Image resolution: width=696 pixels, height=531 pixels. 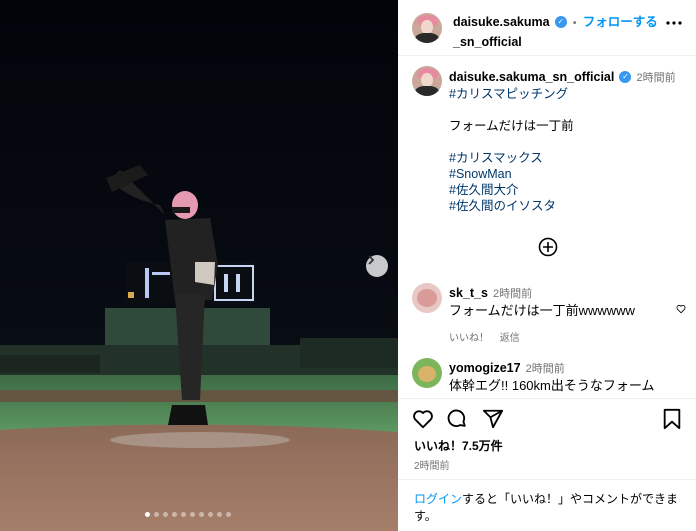 I want to click on comment-text: フォームだけは一丁前wwwwww, so click(x=542, y=310).